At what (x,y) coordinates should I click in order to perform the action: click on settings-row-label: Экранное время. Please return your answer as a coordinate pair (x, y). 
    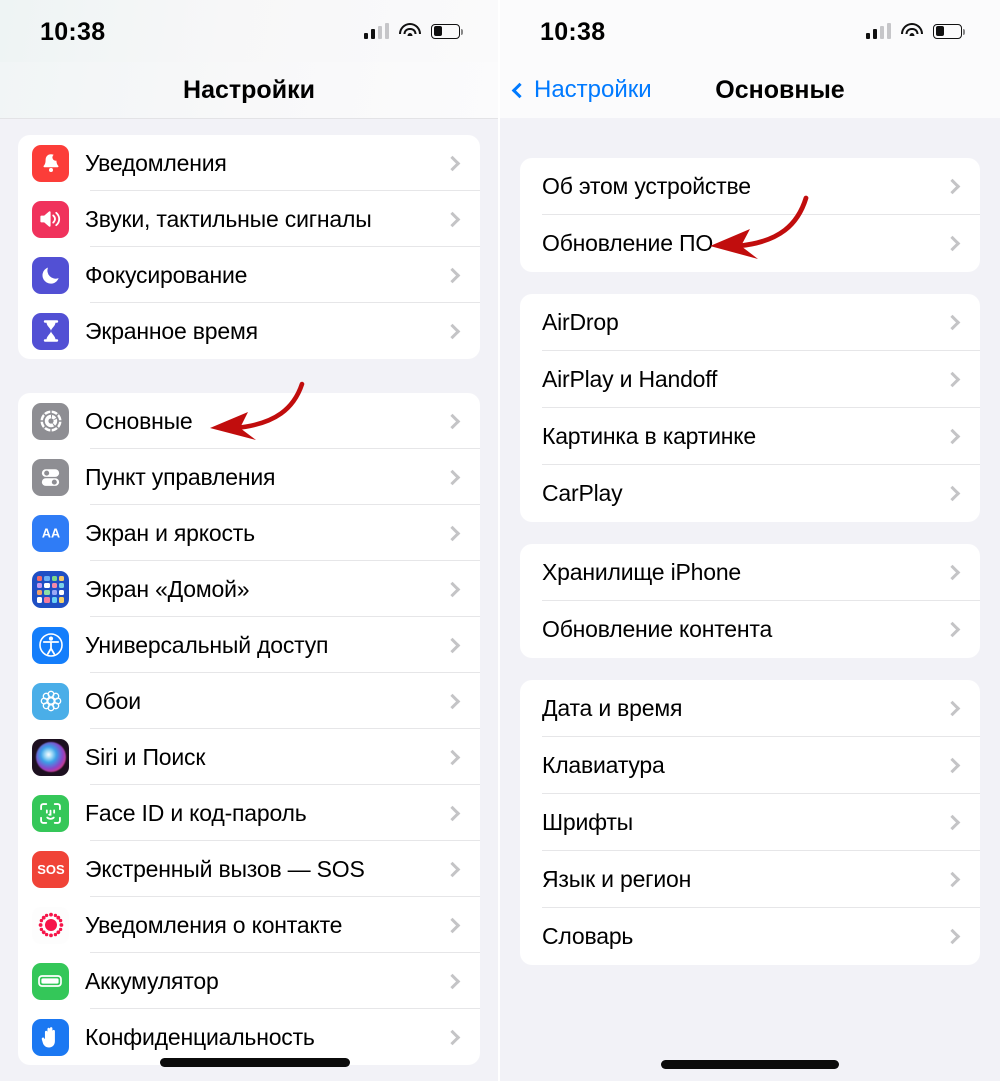
    Looking at the image, I should click on (171, 330).